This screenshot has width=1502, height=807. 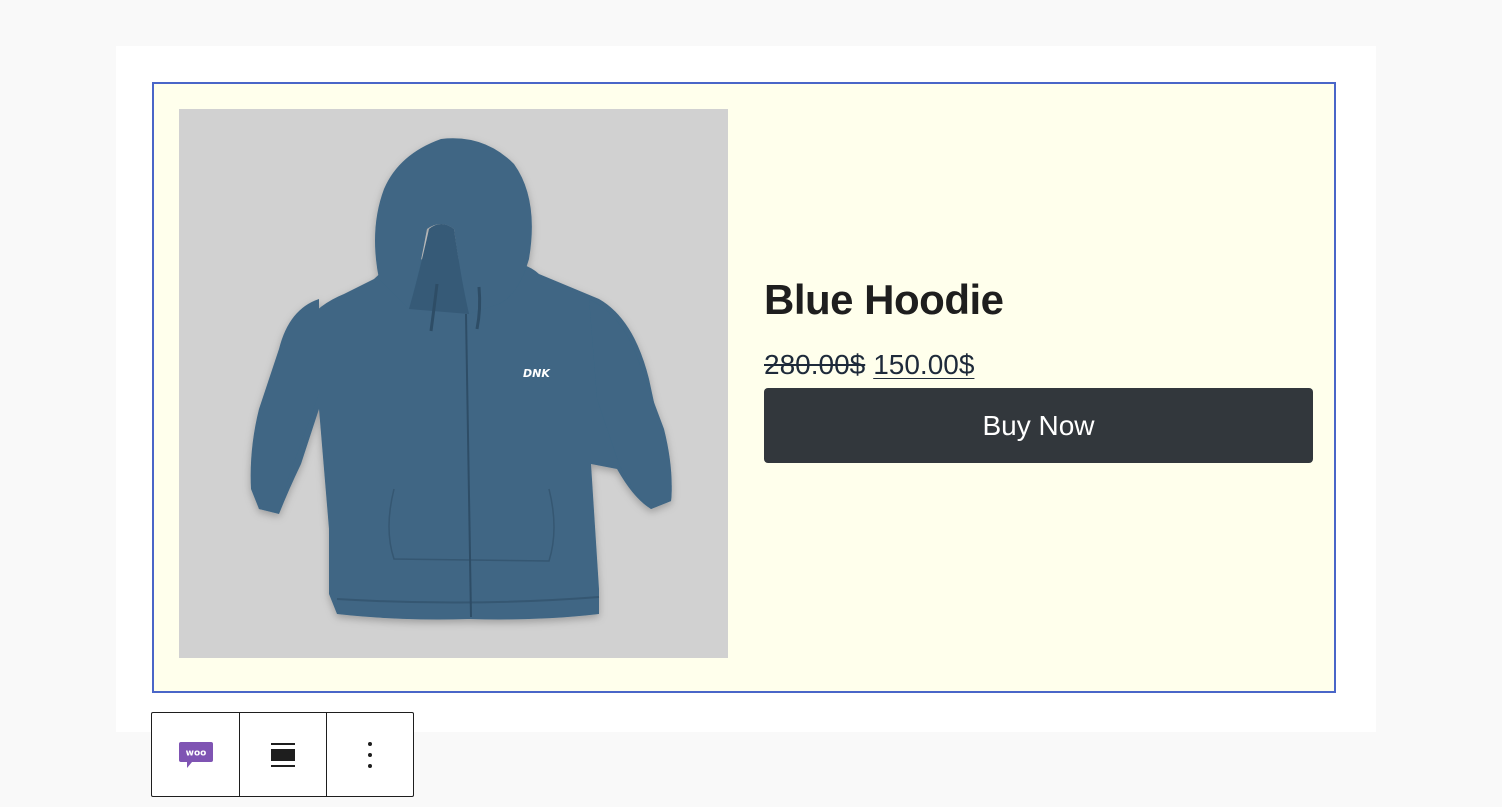 I want to click on product-info: Blue Hoodie 280.00$ 150.00$ Buy Now, so click(x=1038, y=368).